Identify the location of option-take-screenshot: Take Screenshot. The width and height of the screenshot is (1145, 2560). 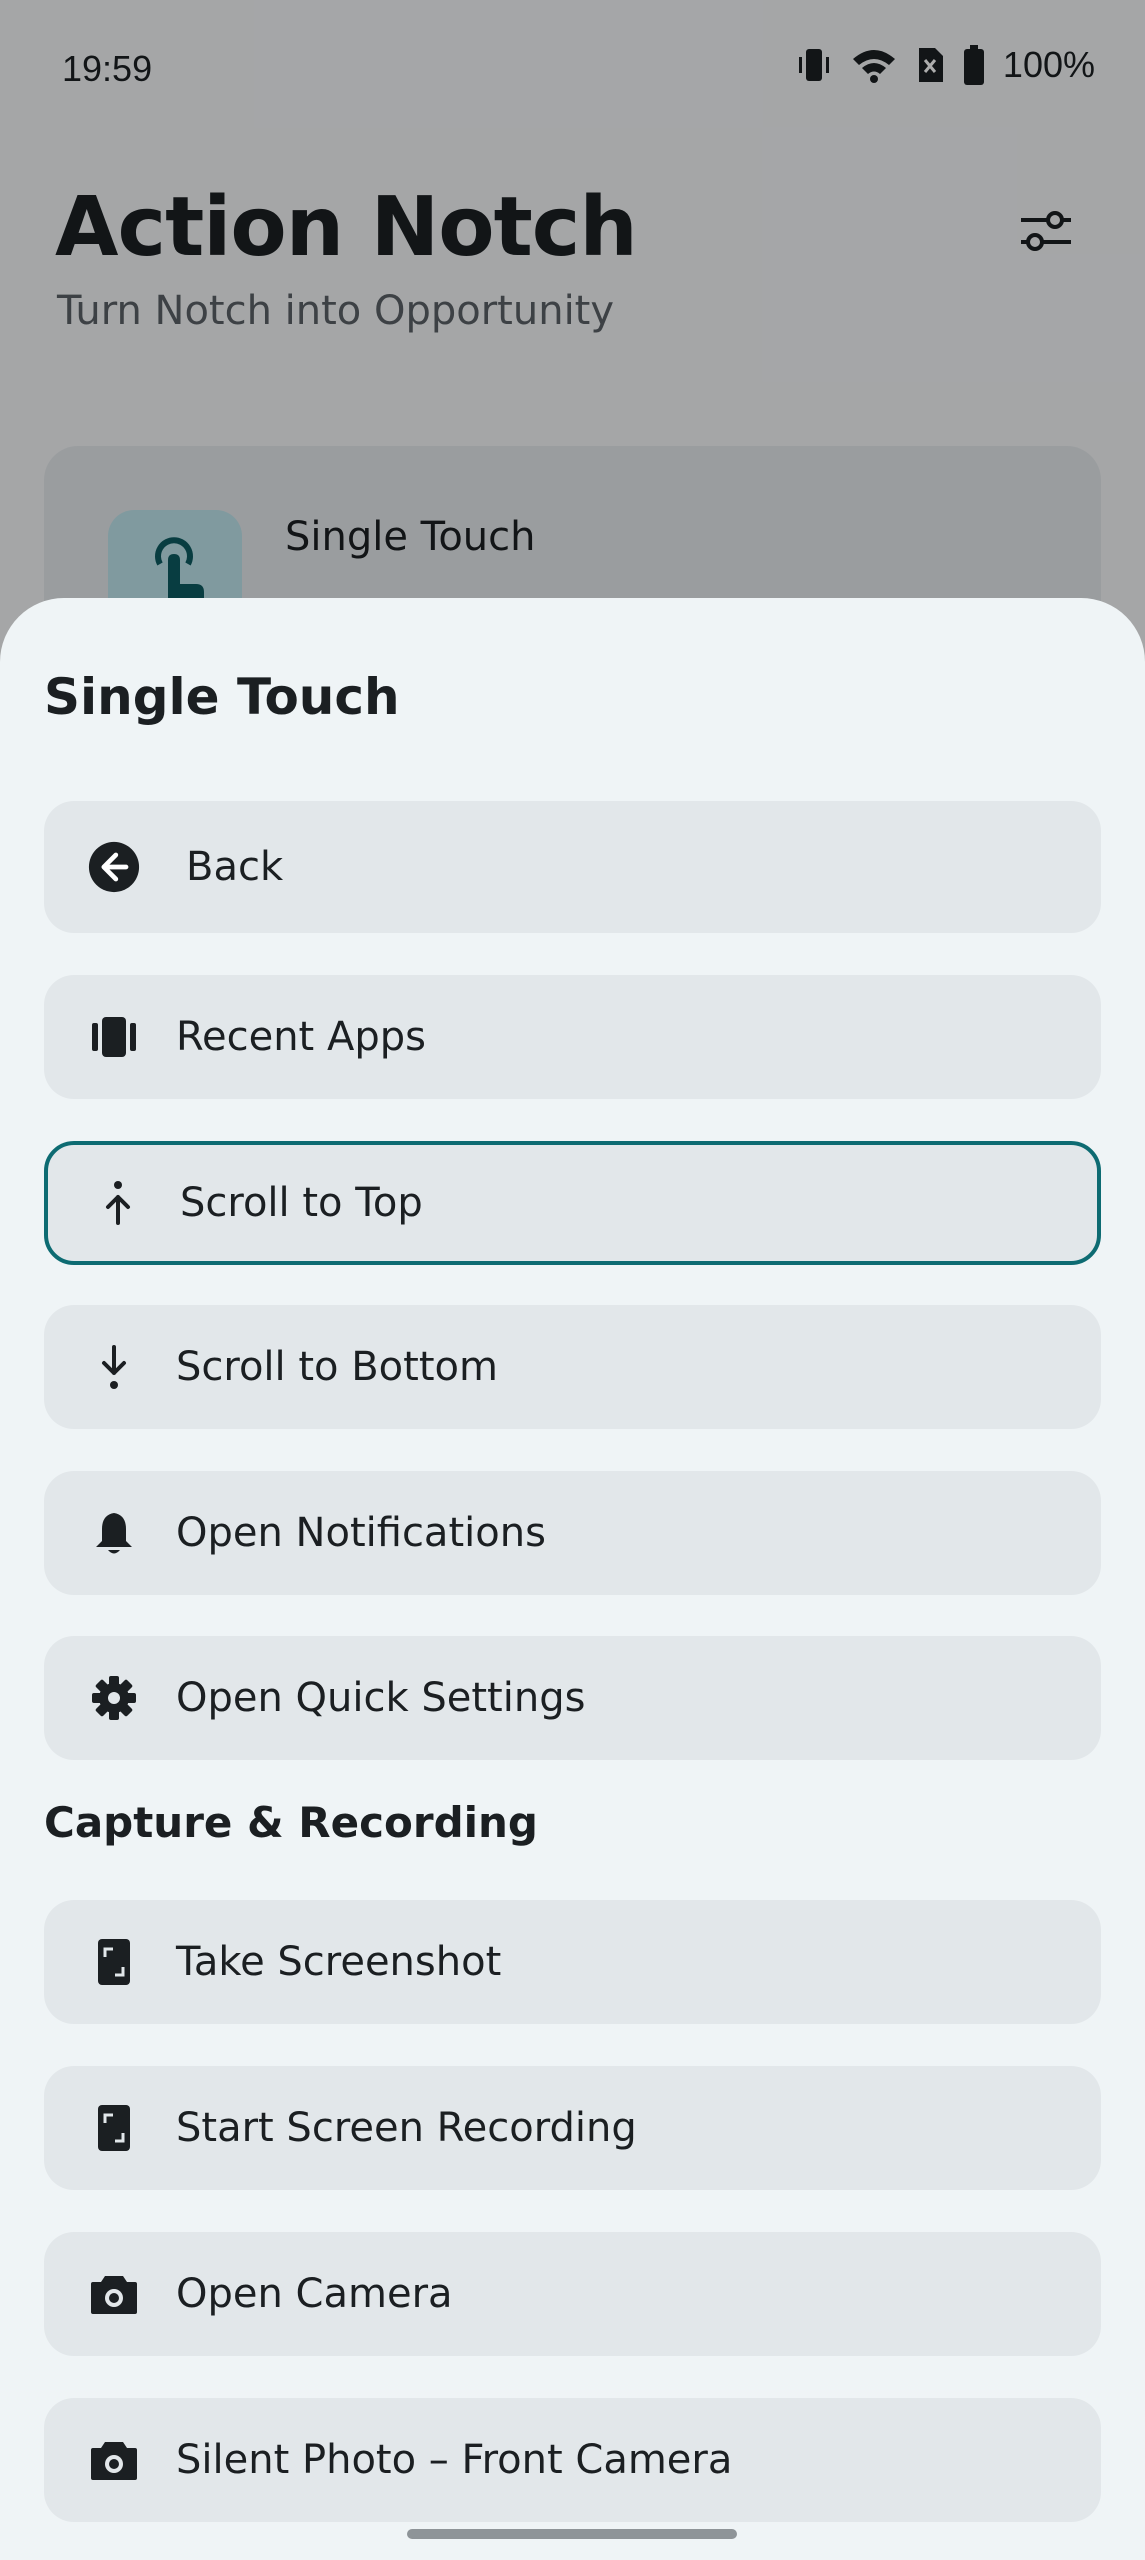
(572, 1962).